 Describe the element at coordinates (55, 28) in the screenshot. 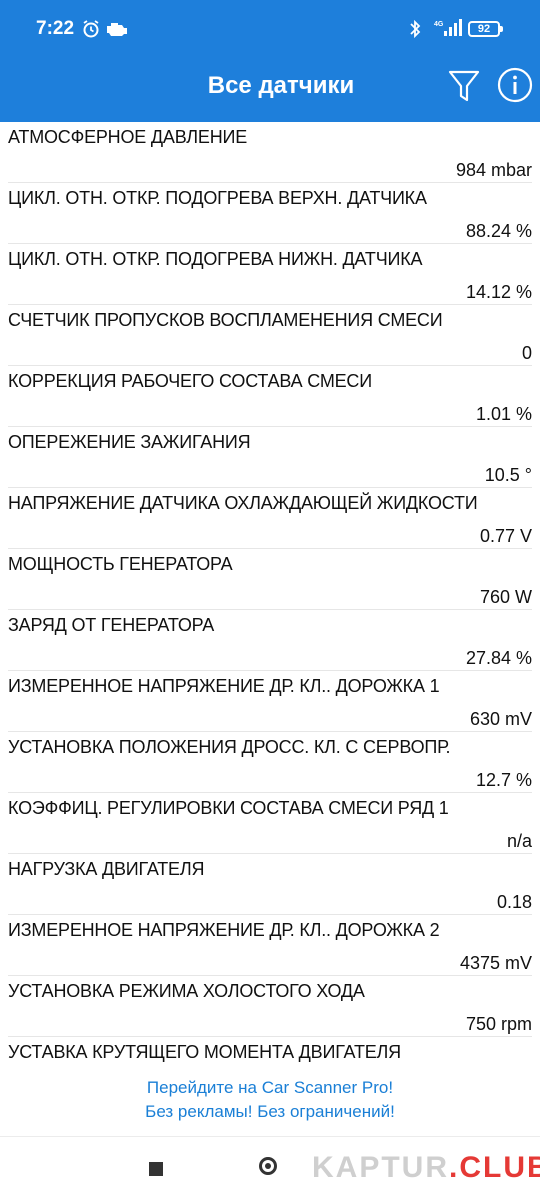

I see `status-time: 7:22` at that location.